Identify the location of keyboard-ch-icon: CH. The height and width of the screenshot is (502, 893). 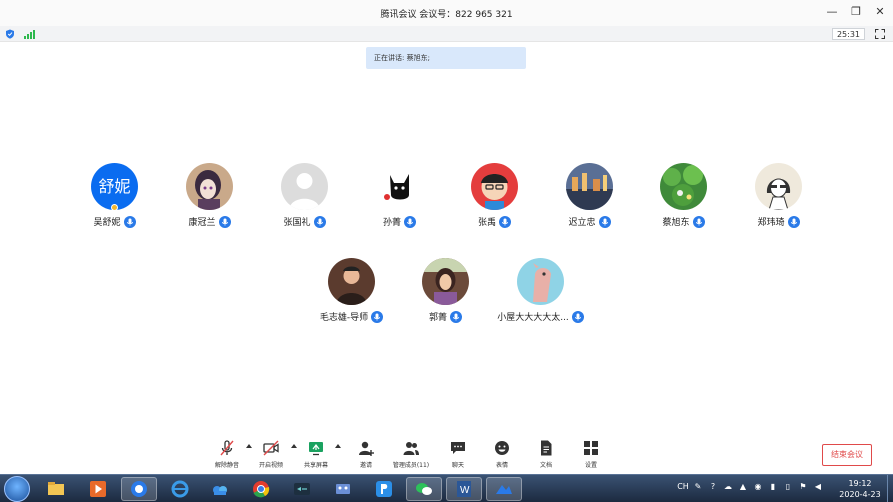
(683, 486).